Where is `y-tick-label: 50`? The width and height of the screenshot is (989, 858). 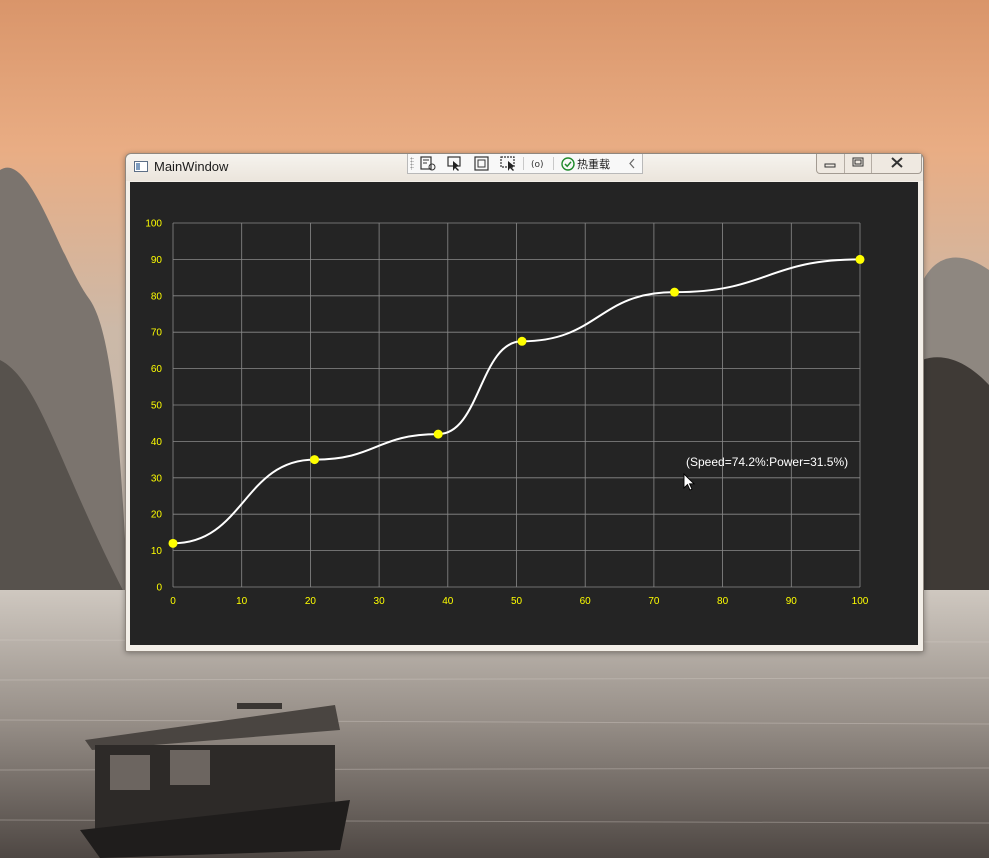 y-tick-label: 50 is located at coordinates (157, 406).